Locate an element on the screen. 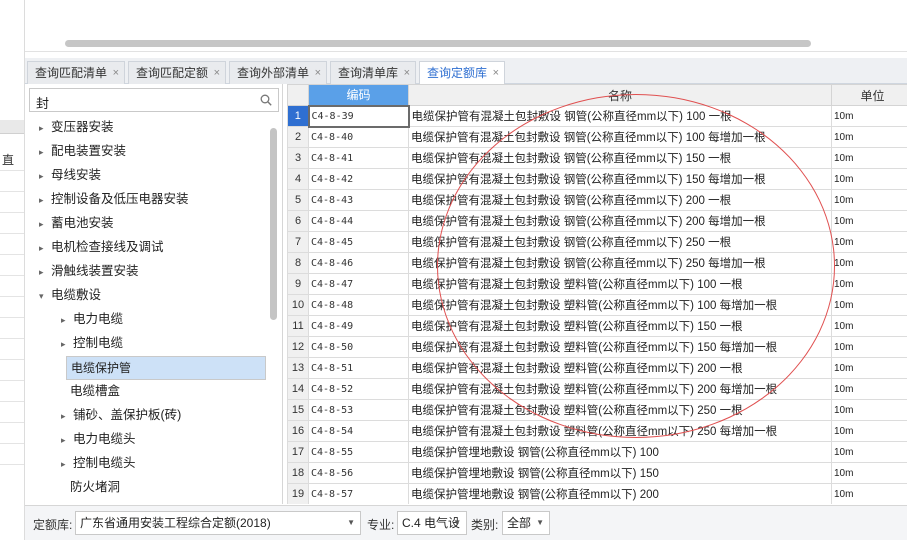 This screenshot has width=907, height=540. name-cell: 电缆保护管有混凝土包封敷设 钢管(公称直径mm以下) 100 一根 is located at coordinates (620, 116).